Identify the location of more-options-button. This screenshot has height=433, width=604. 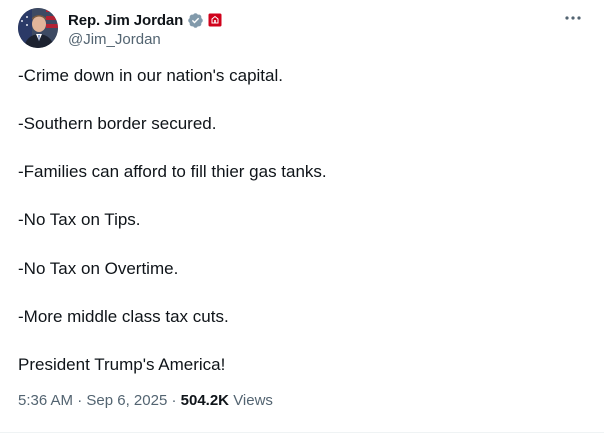
(573, 18).